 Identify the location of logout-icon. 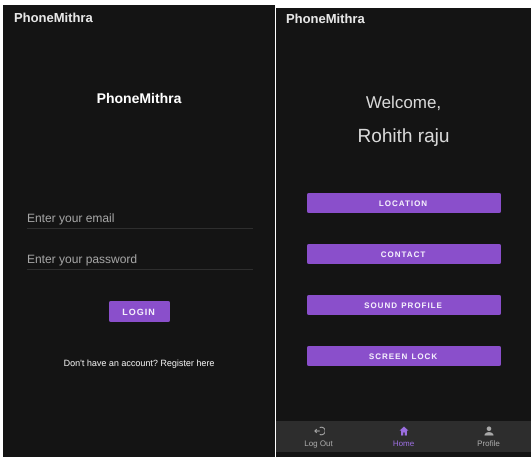
(318, 431).